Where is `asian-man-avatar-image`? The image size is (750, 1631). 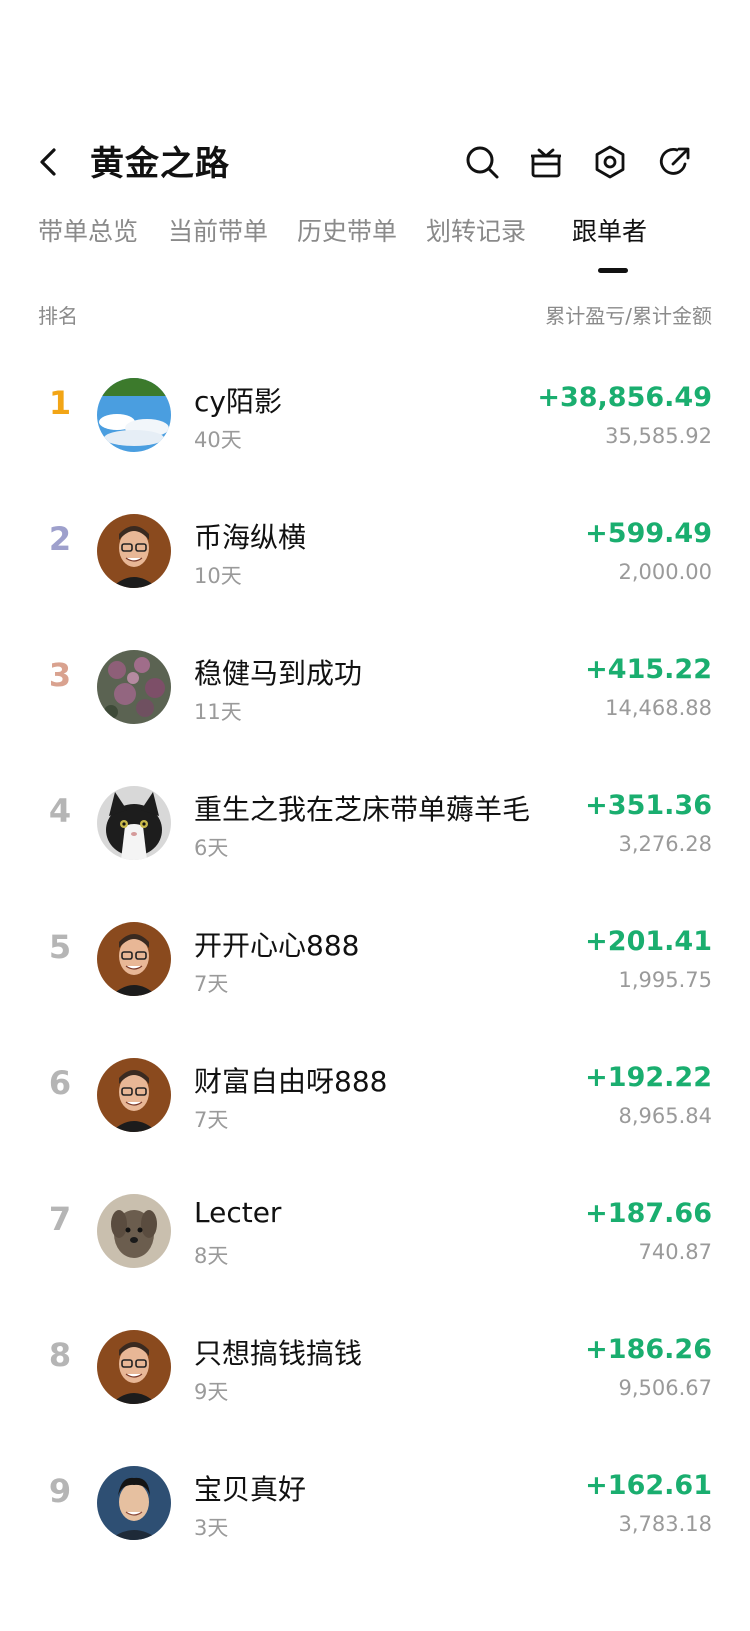
asian-man-avatar-image is located at coordinates (134, 1503).